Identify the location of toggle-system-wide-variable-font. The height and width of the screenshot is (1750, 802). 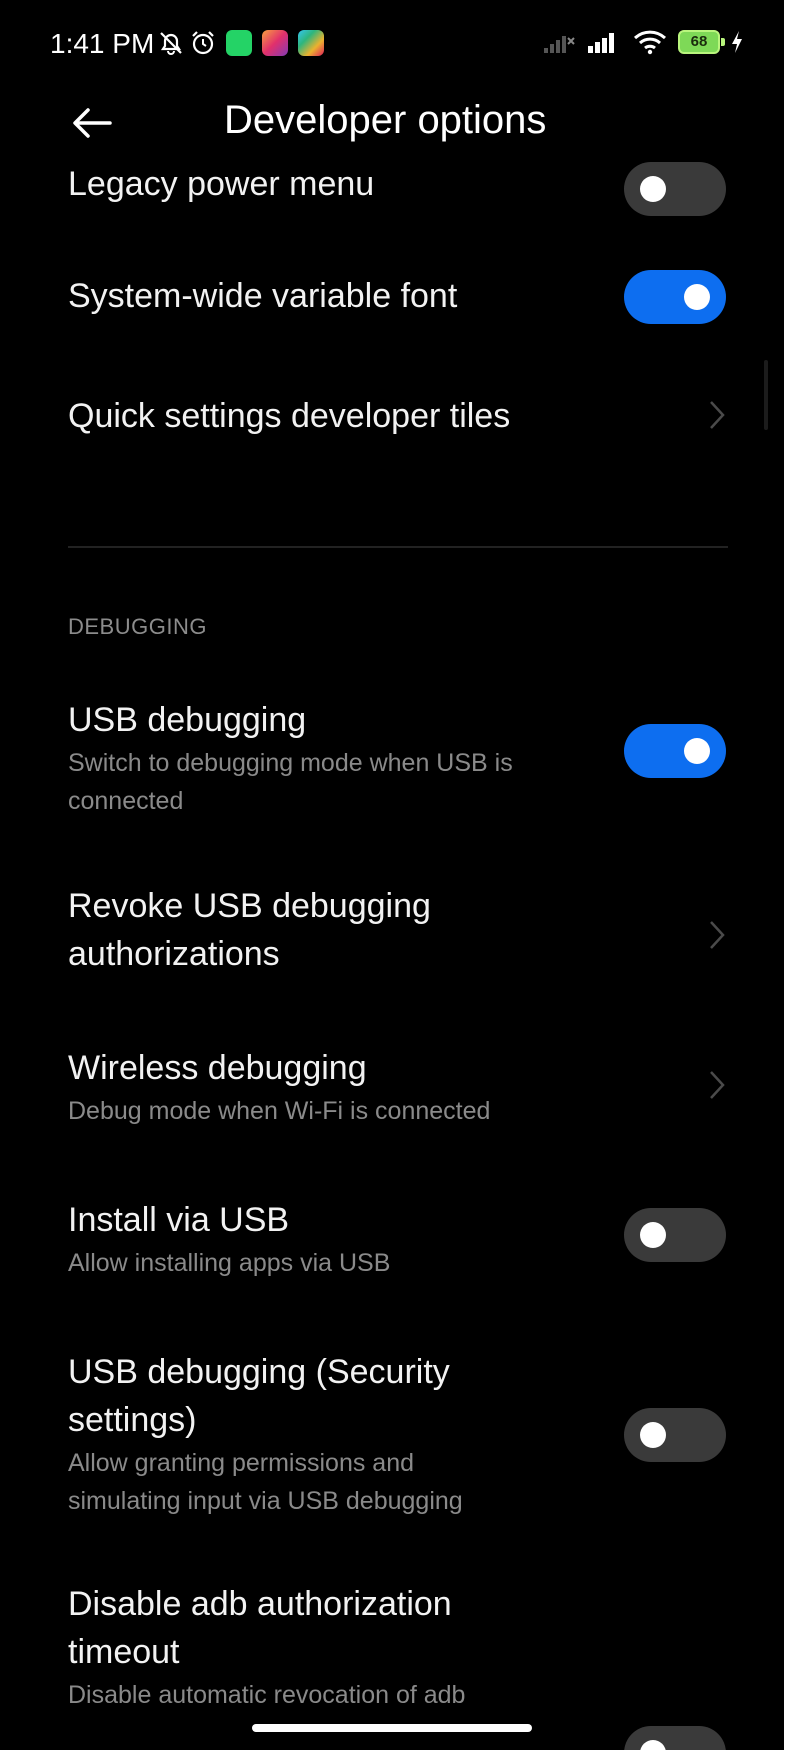
(675, 297).